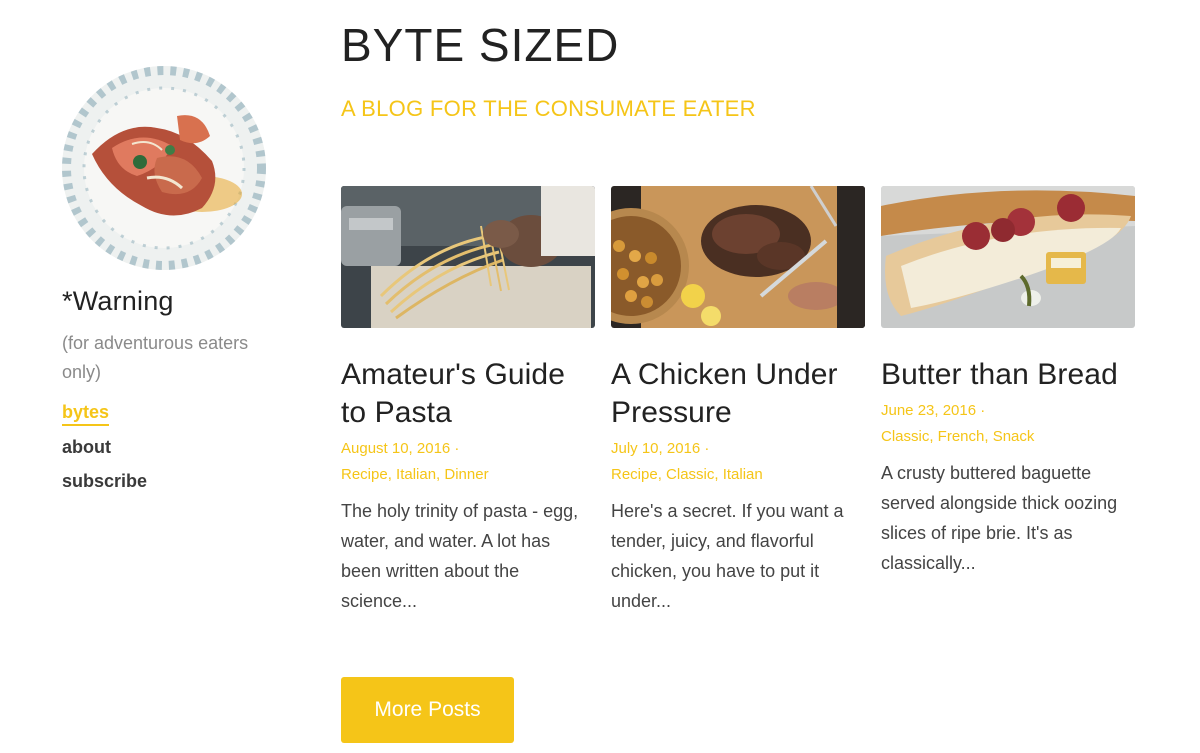  I want to click on post-meta: June 23, 2016 · Classic, French, Snack, so click(1008, 424).